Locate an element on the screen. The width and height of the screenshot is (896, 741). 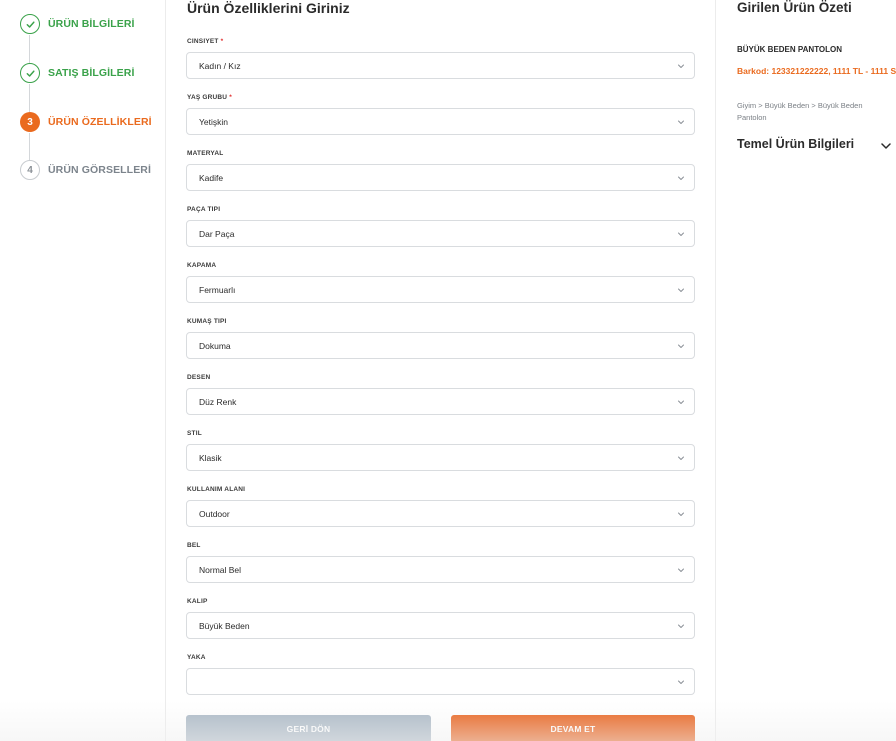
attribute-select: Klasik is located at coordinates (440, 457).